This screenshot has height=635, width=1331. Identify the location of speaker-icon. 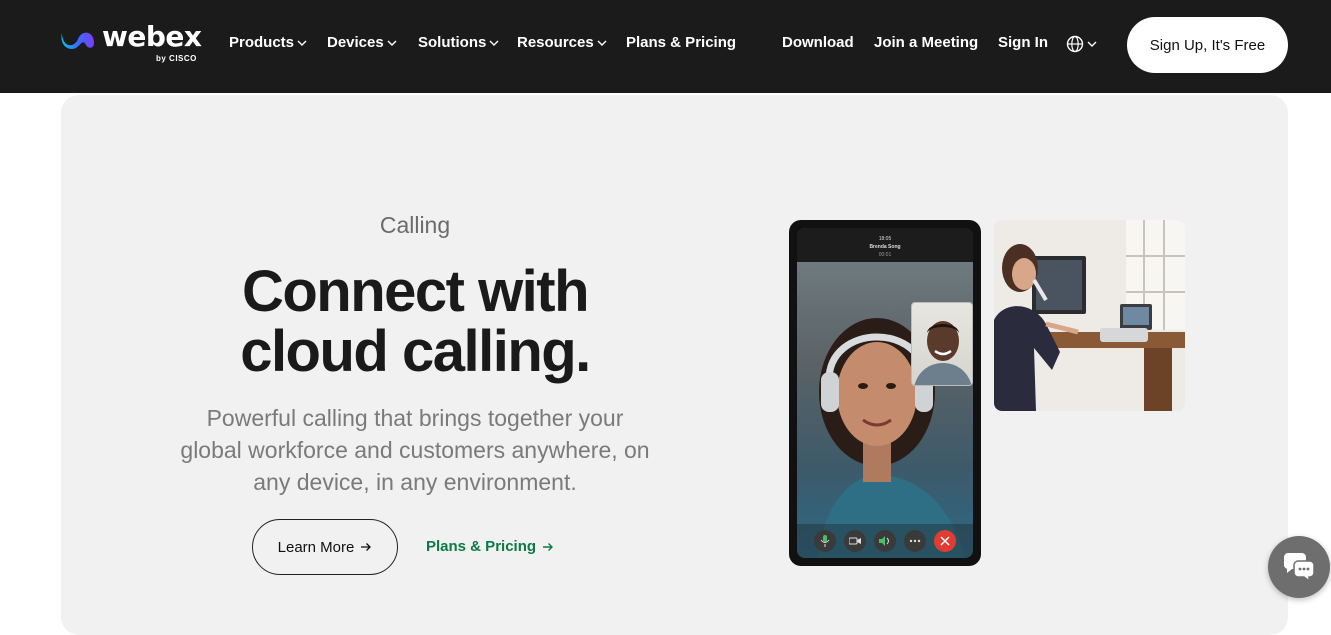
(885, 541).